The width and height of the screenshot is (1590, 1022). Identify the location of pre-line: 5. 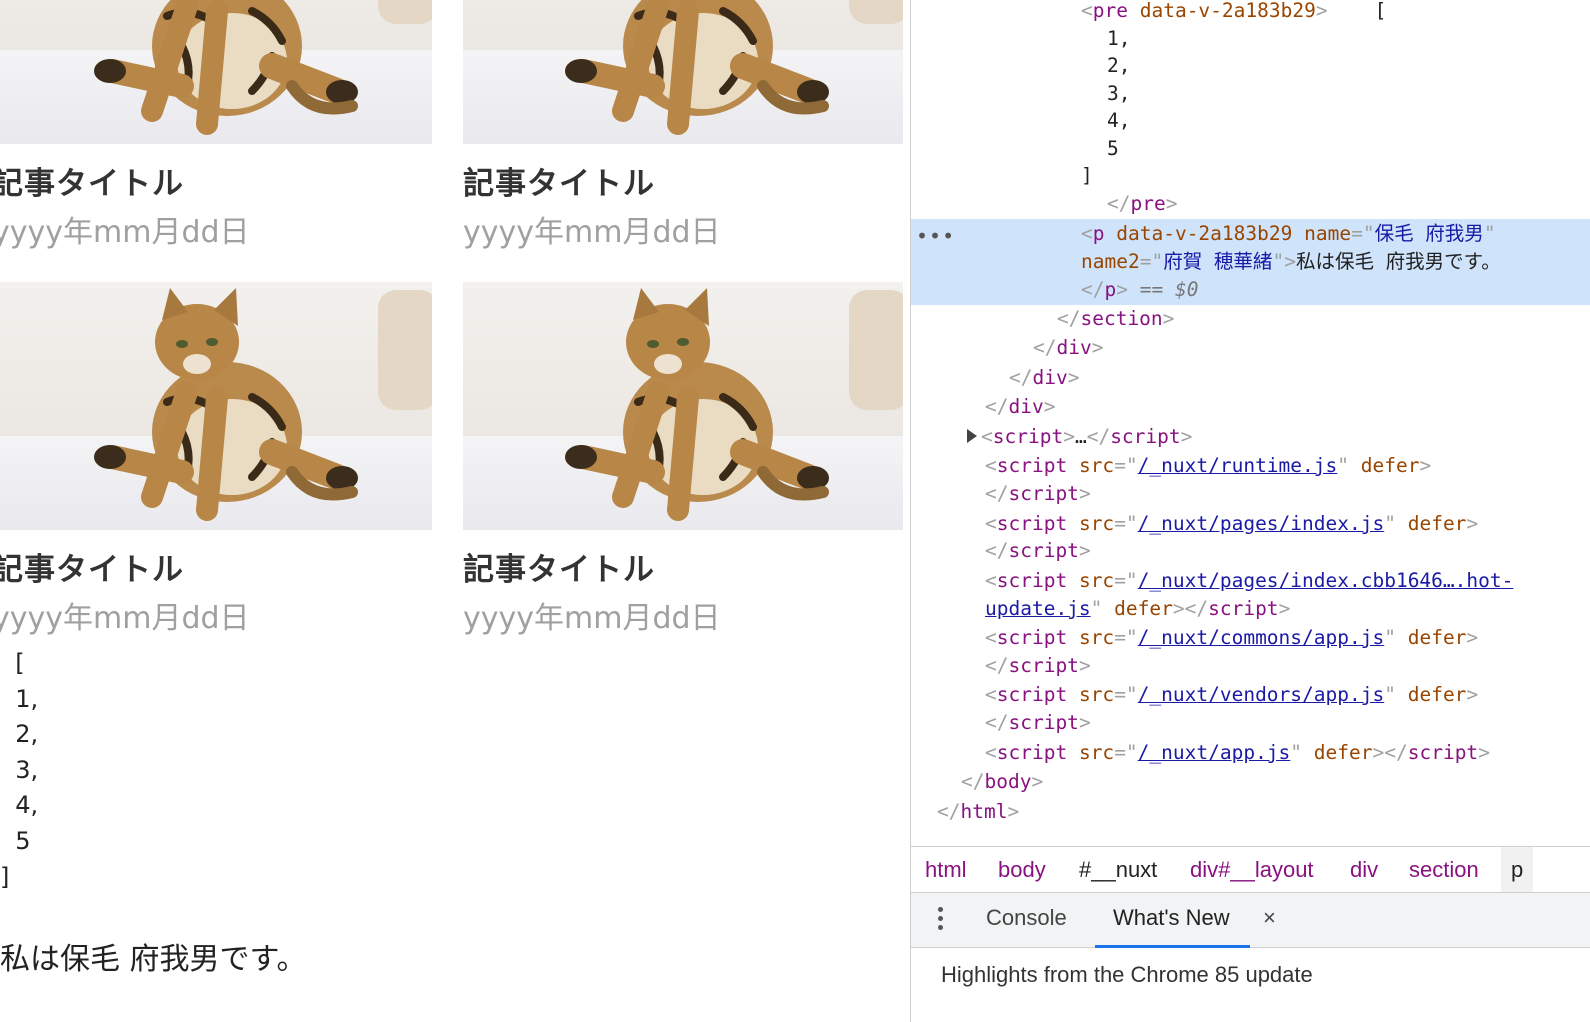
(15, 840).